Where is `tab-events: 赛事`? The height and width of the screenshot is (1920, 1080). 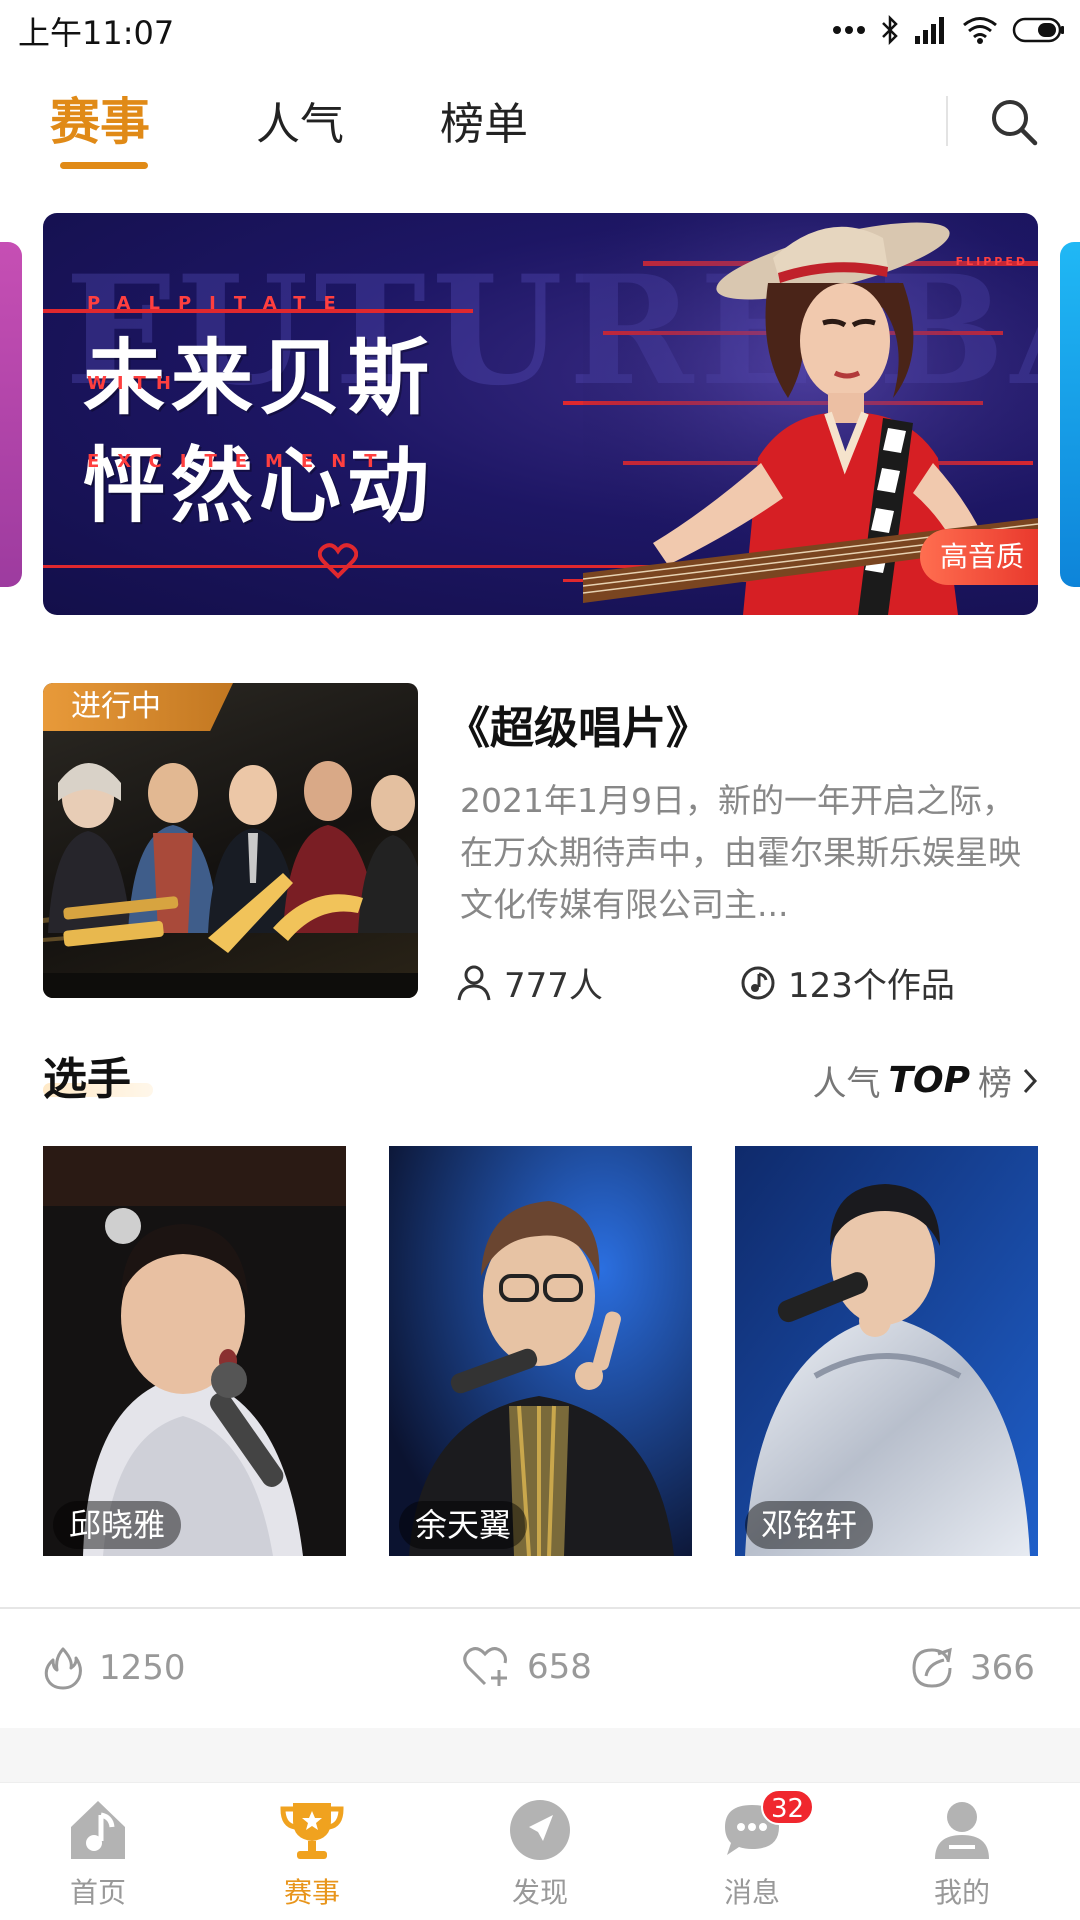
tab-events: 赛事 is located at coordinates (100, 118).